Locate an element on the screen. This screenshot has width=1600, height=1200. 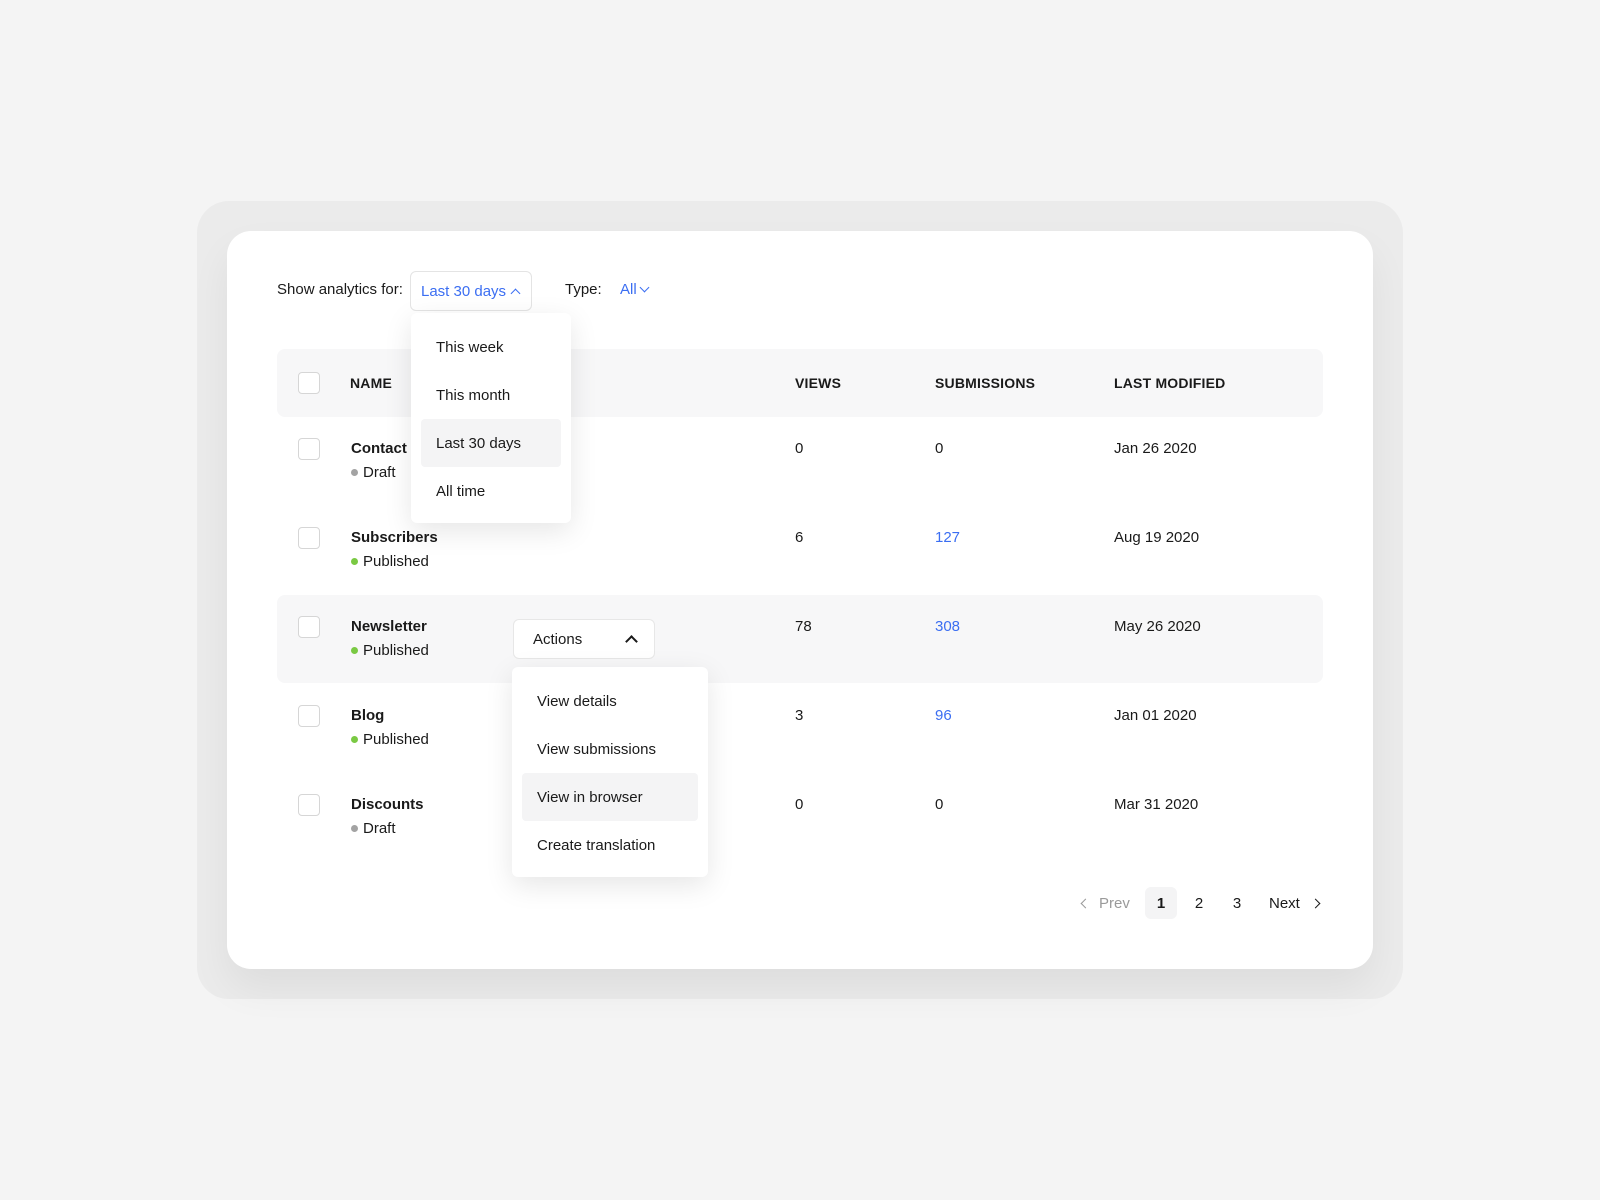
menu-item-view-details: View details is located at coordinates (610, 701).